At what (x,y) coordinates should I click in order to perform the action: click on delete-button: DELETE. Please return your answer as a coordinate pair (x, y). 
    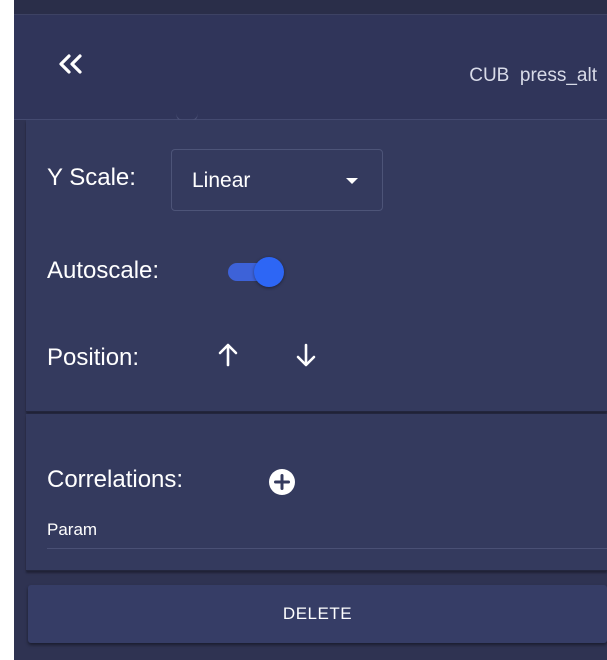
    Looking at the image, I should click on (317, 614).